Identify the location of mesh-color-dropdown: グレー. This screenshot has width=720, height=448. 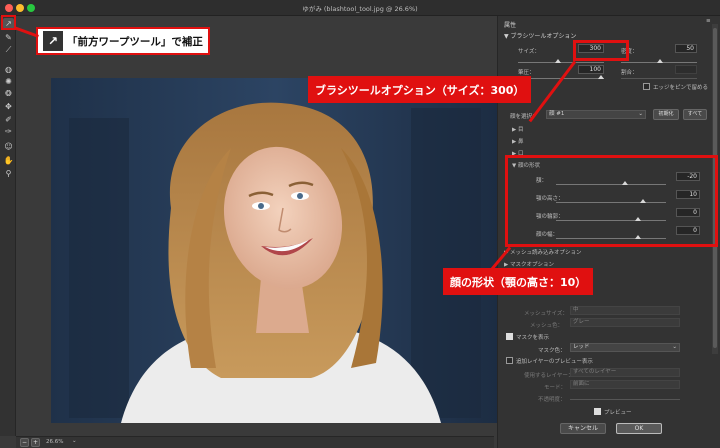
(625, 322).